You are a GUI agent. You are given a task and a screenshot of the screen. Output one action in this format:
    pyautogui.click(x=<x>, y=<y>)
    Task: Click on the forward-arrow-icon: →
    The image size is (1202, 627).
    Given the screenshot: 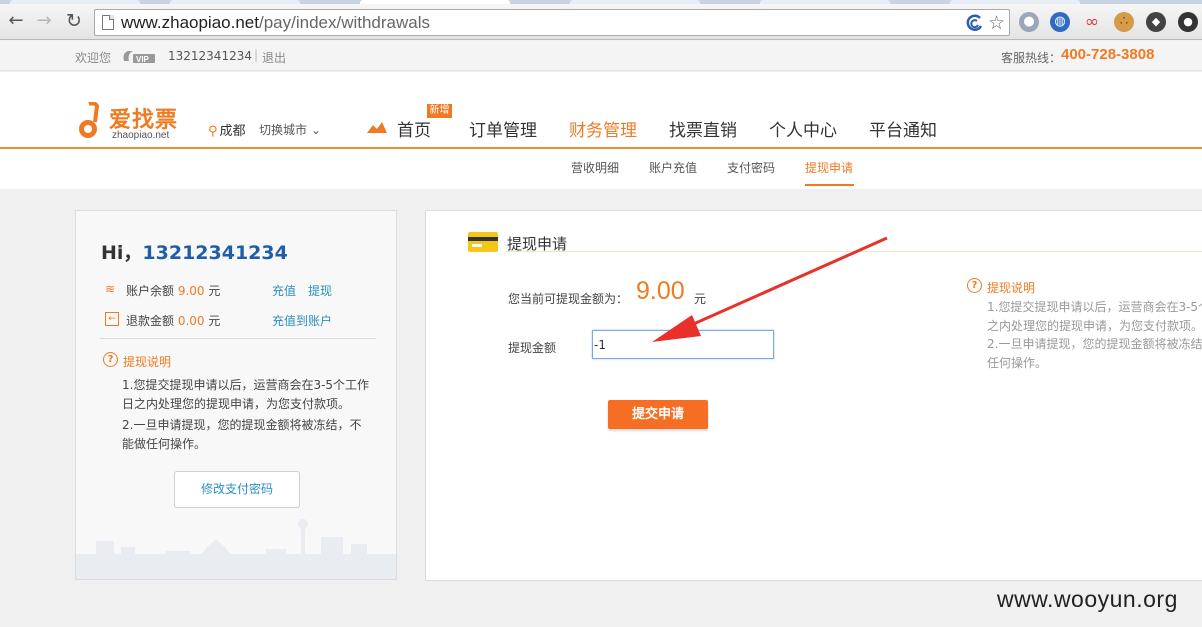 What is the action you would take?
    pyautogui.click(x=44, y=21)
    